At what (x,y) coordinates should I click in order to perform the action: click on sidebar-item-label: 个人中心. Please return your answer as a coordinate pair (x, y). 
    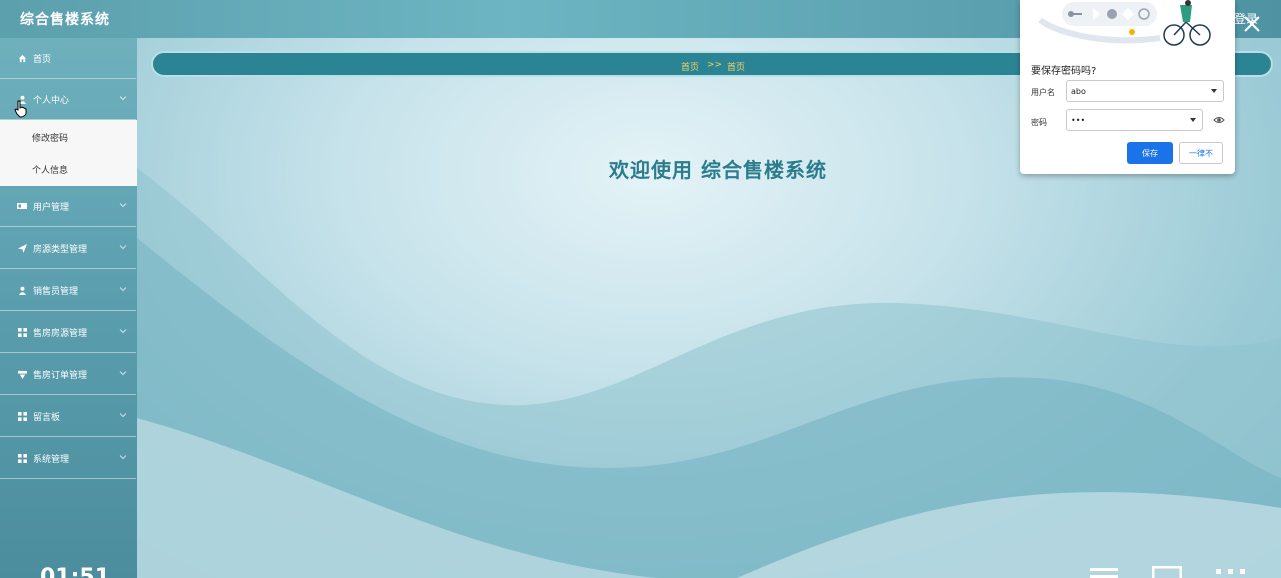
    Looking at the image, I should click on (51, 100).